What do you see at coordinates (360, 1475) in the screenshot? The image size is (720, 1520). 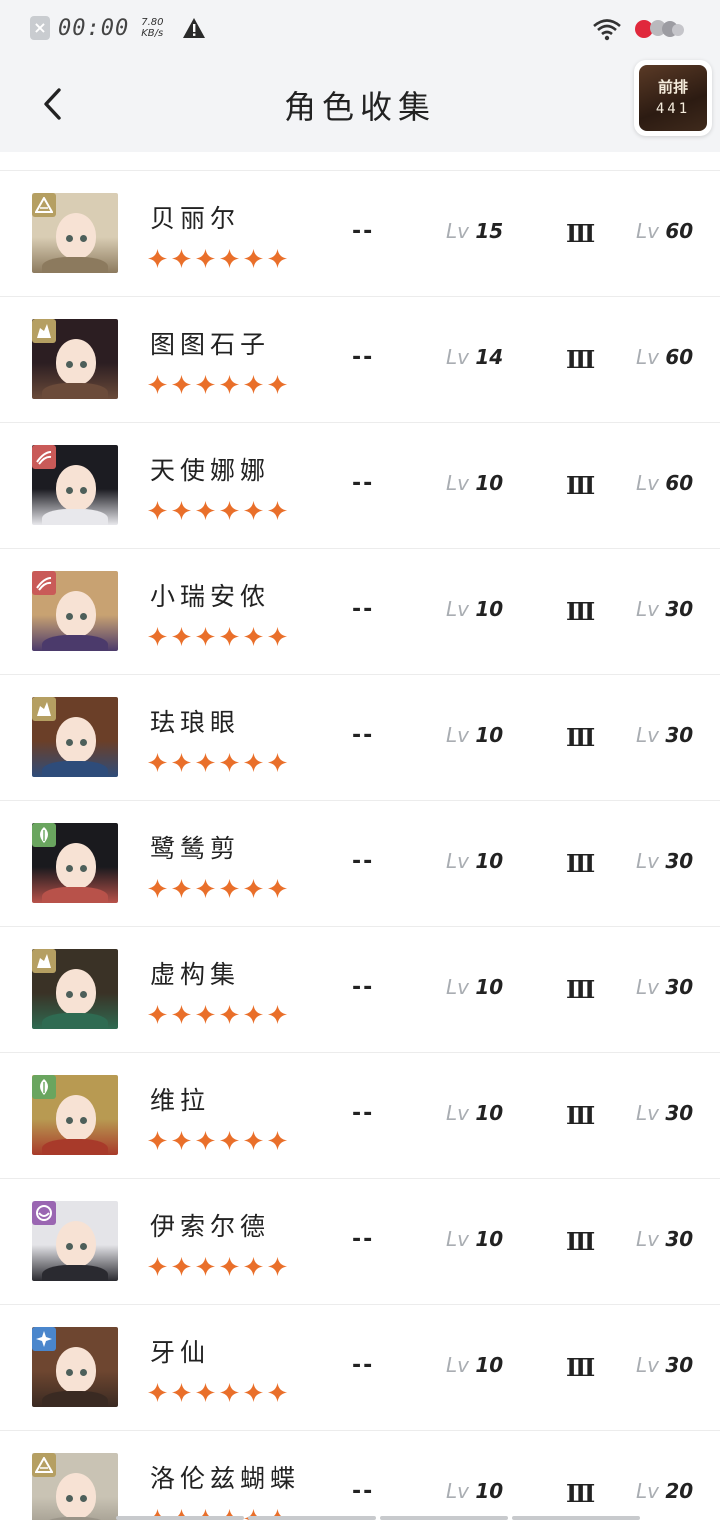 I see `character-row: 洛伦兹蝴蝶 -- Lv 10 Ⅲ Lv 20` at bounding box center [360, 1475].